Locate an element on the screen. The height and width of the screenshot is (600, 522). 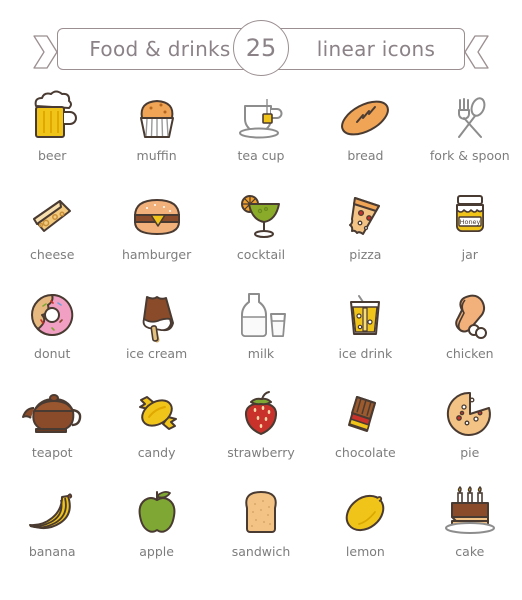
icon-label: sandwich is located at coordinates (261, 551).